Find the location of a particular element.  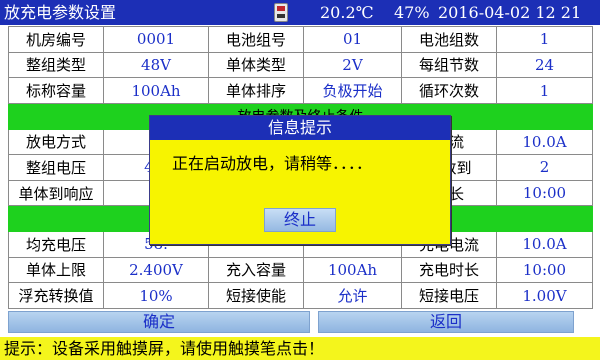

page-title: 放充电参数设置 is located at coordinates (60, 12).